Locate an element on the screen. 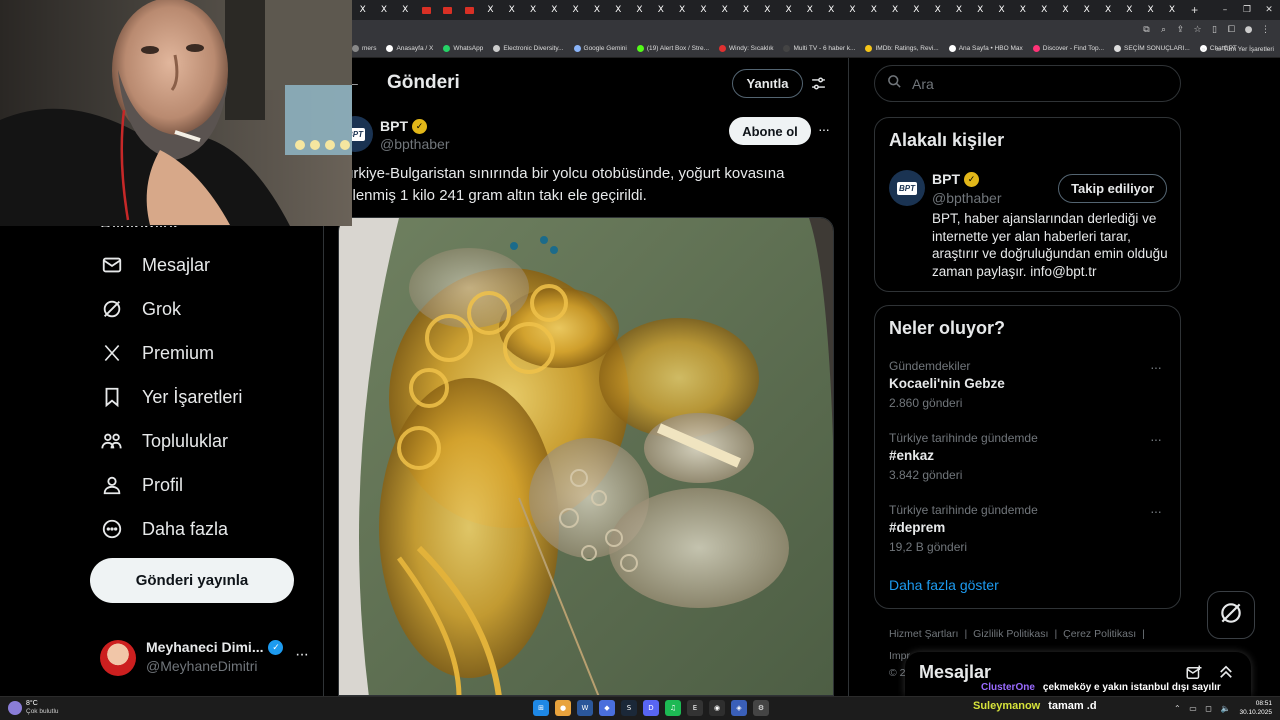 The height and width of the screenshot is (720, 1280). related-name: BPT ✓ is located at coordinates (955, 179).